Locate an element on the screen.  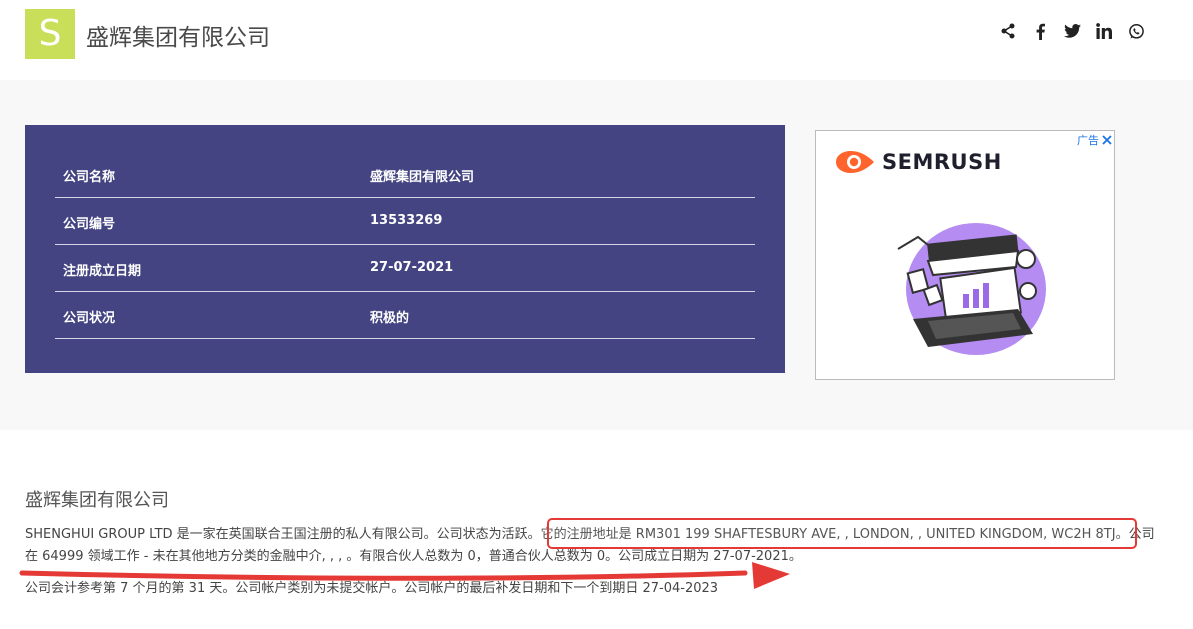
share-icon is located at coordinates (1008, 31).